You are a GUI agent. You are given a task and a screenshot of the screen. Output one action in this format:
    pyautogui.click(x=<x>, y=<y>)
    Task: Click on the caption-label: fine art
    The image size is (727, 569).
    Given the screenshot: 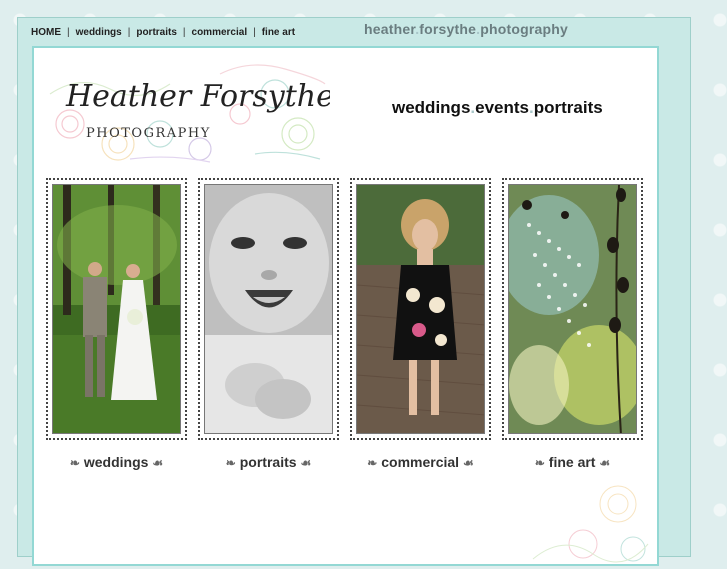 What is the action you would take?
    pyautogui.click(x=572, y=462)
    